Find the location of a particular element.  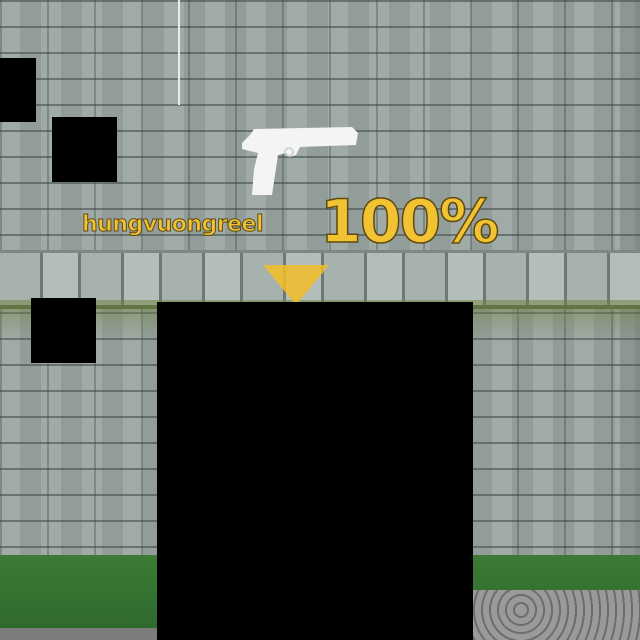

hanging-wire is located at coordinates (179, 52).